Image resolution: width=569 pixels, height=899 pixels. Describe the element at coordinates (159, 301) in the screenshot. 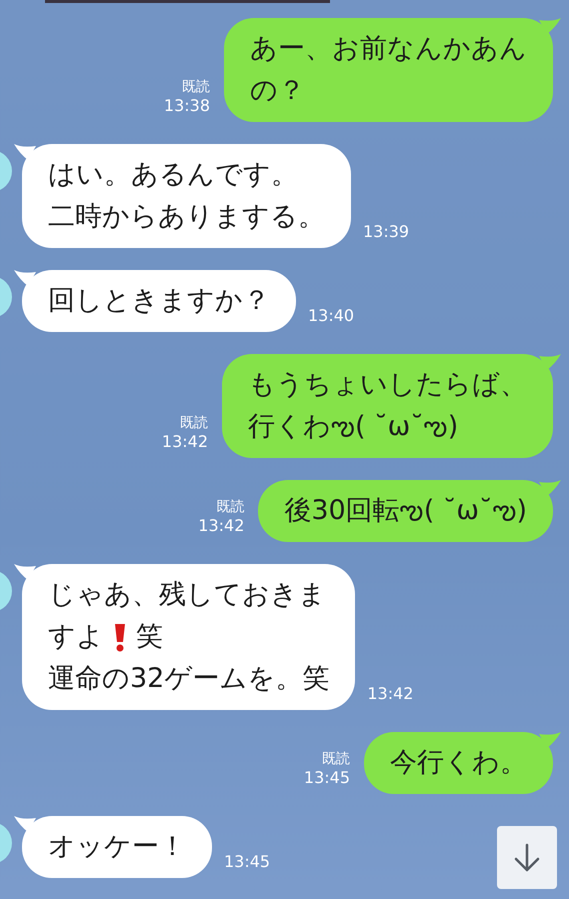

I see `message-text: 回しときますか？` at that location.